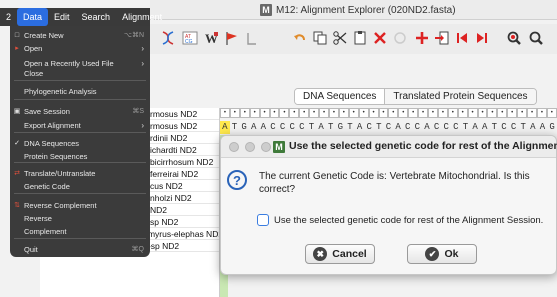 Image resolution: width=557 pixels, height=297 pixels. I want to click on import-icon, so click(442, 38).